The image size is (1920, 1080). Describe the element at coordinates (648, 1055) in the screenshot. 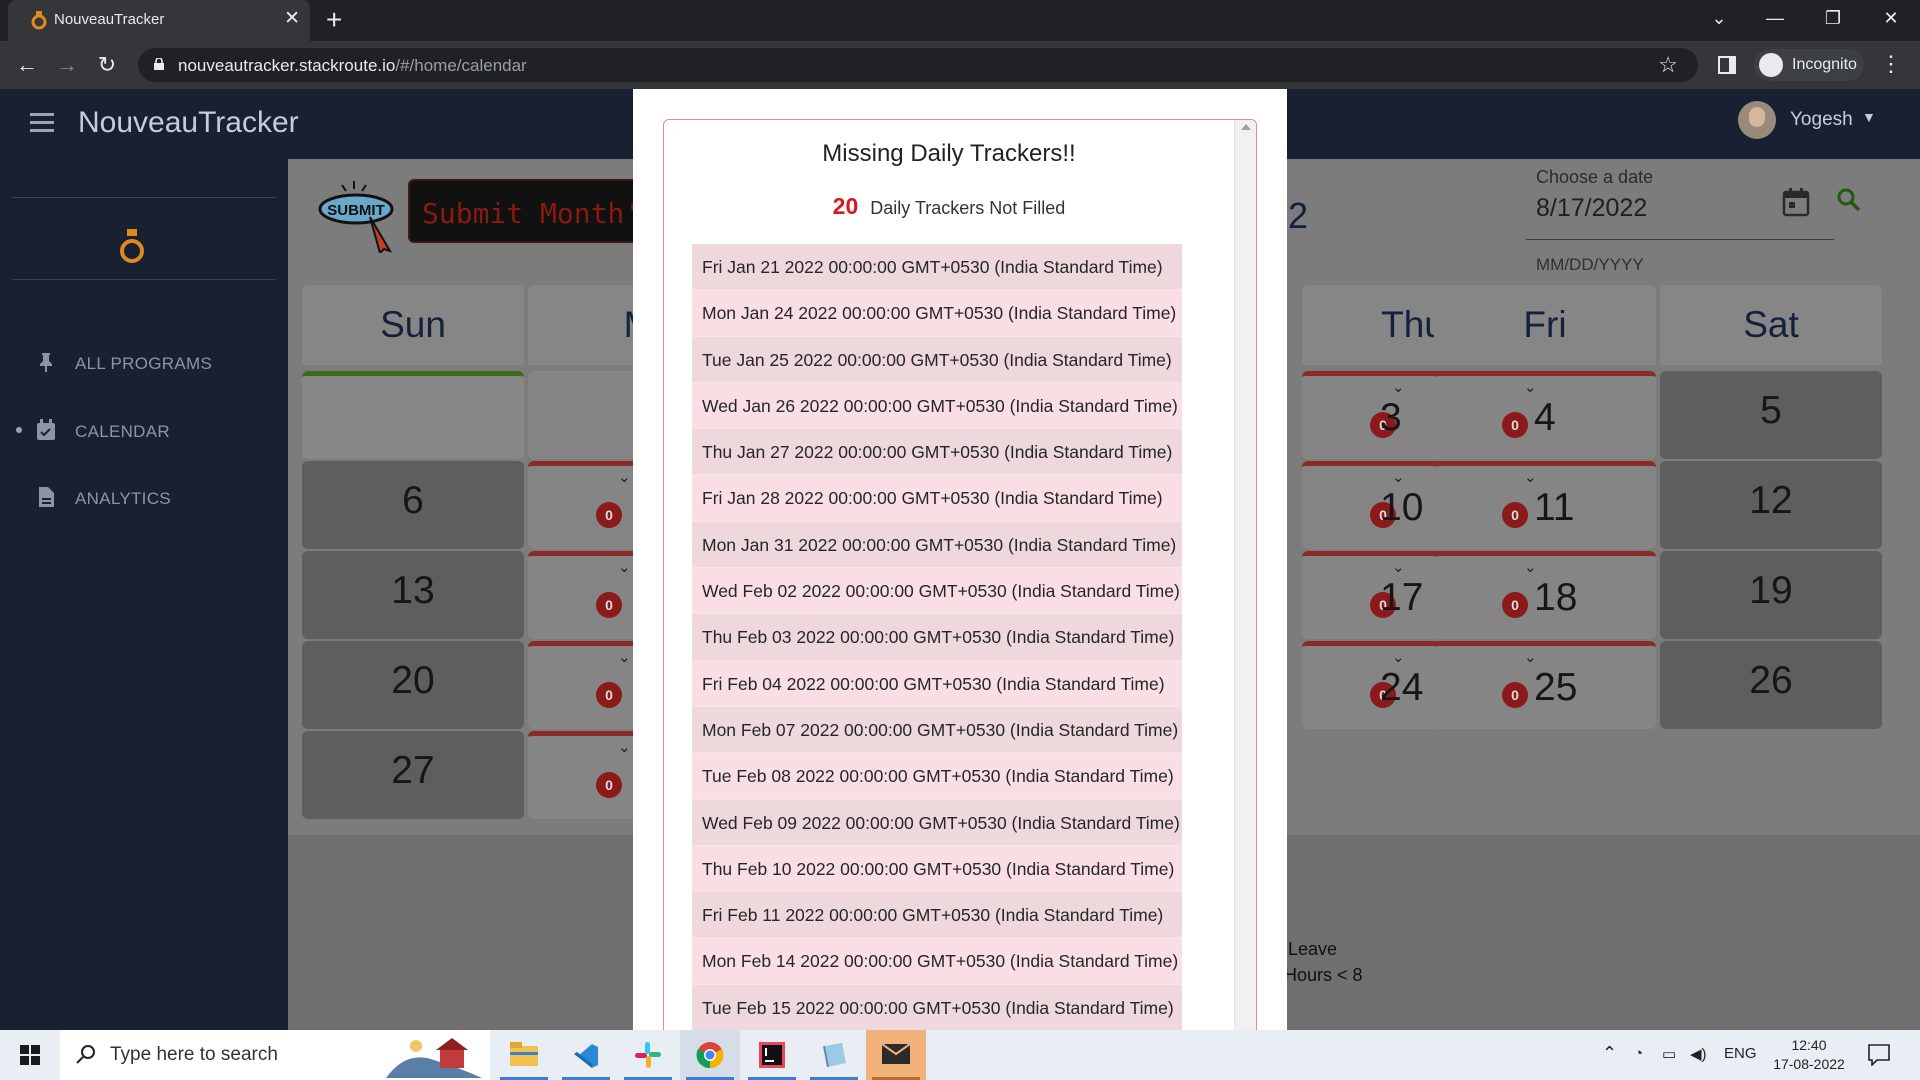

I see `slack-taskbar-icon` at that location.